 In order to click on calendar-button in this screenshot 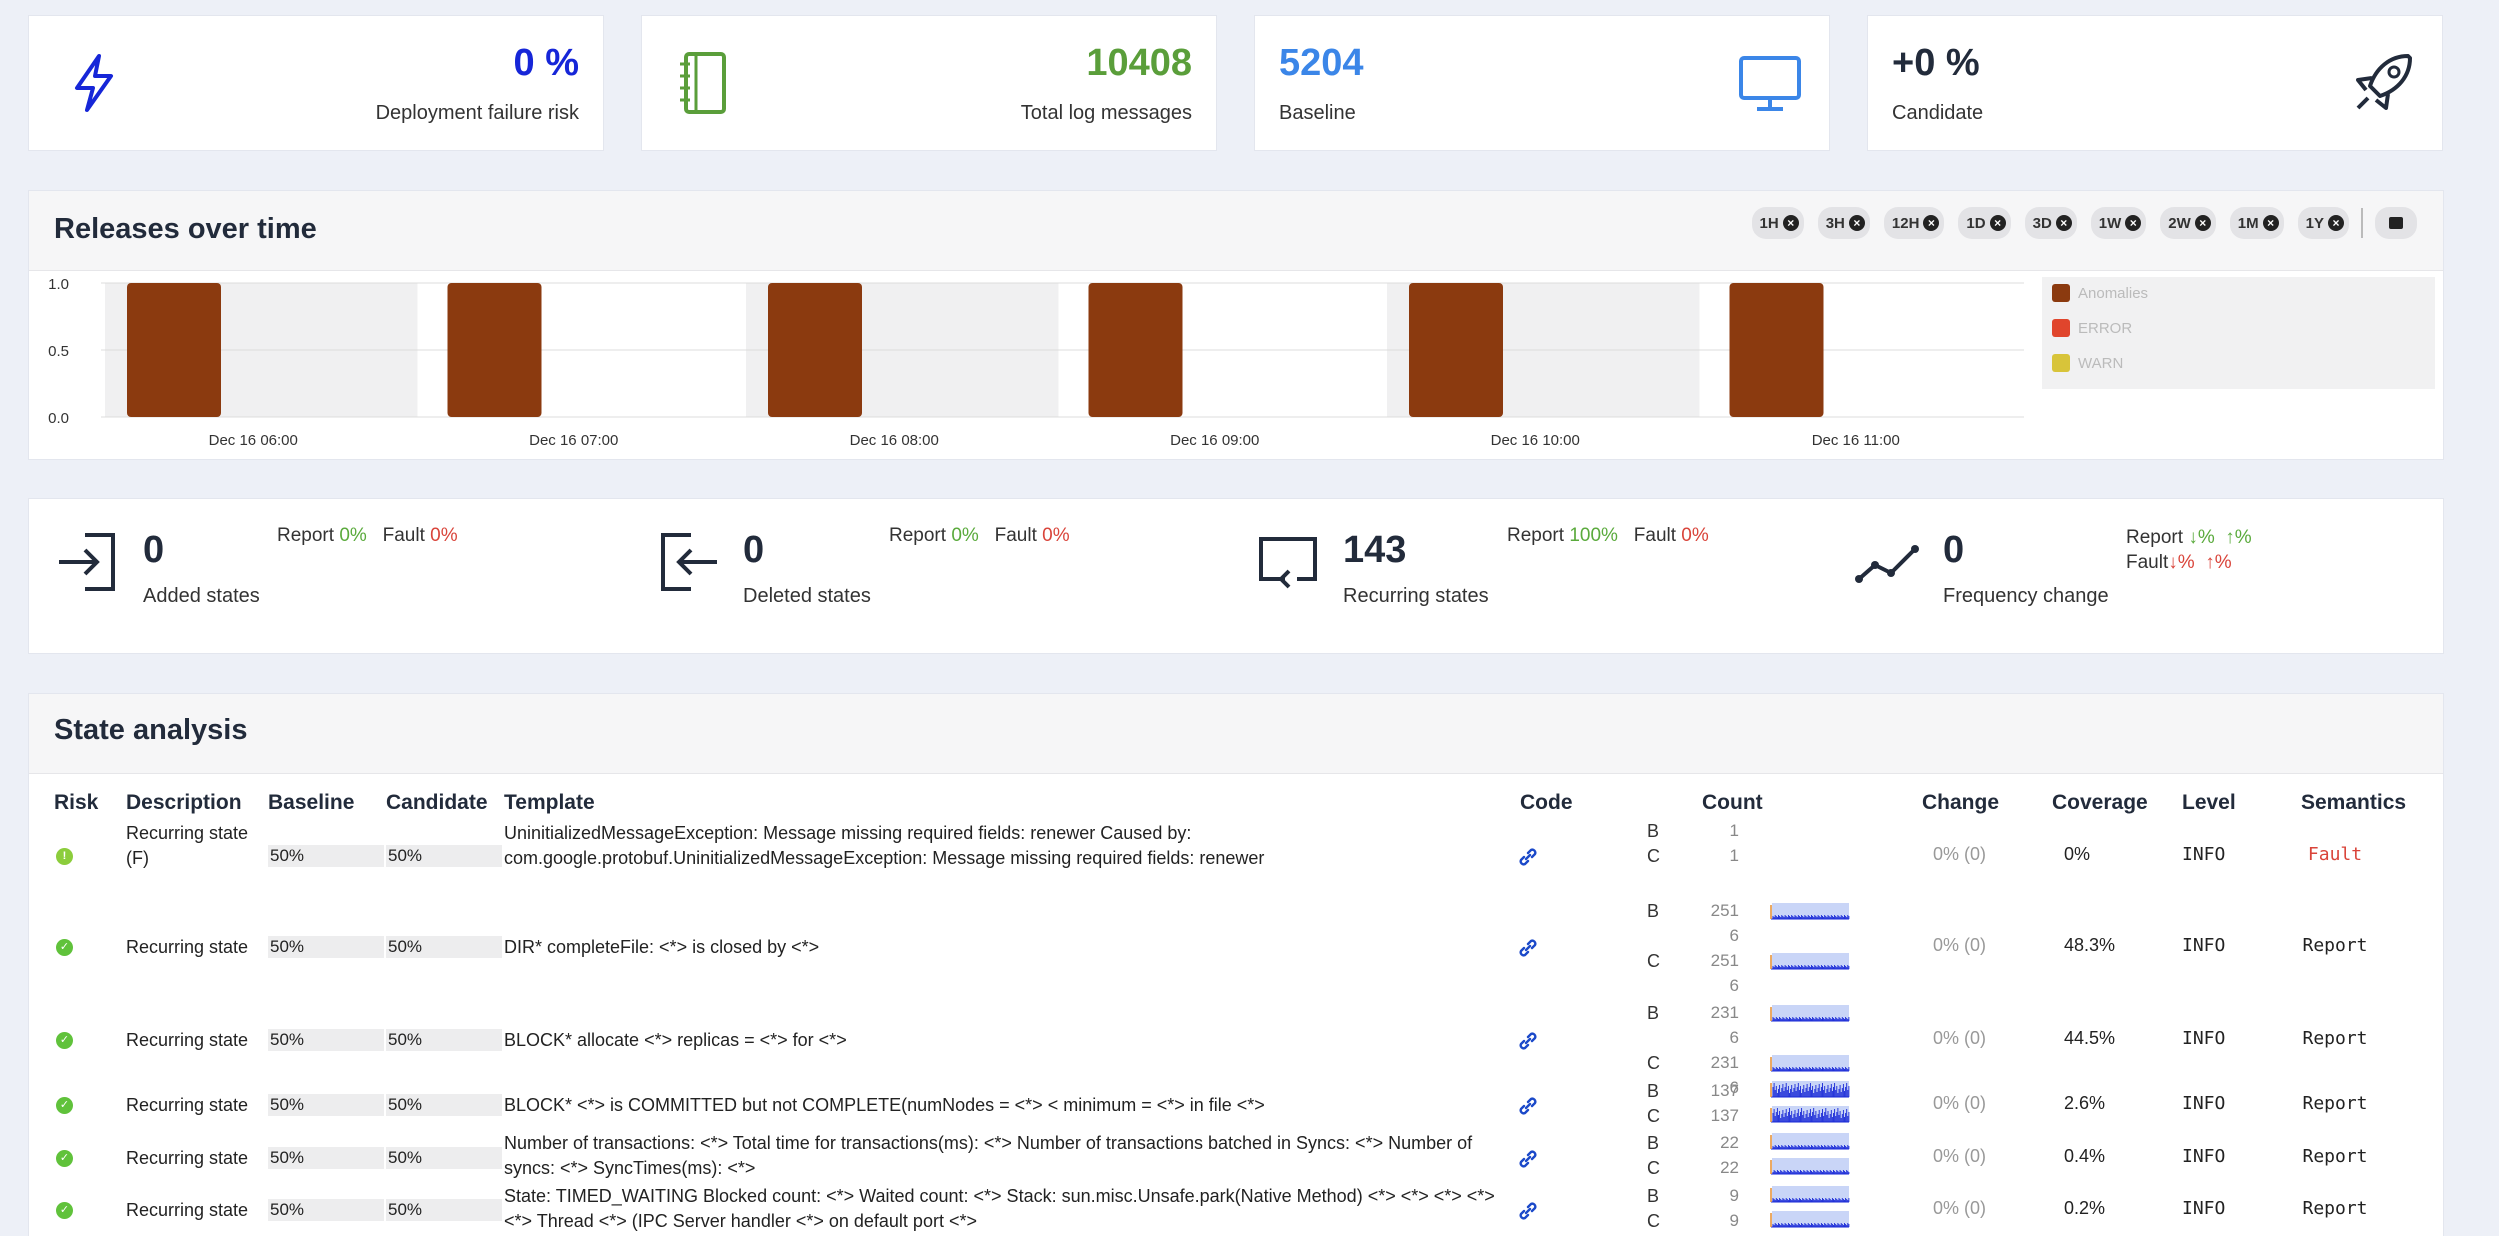, I will do `click(2396, 223)`.